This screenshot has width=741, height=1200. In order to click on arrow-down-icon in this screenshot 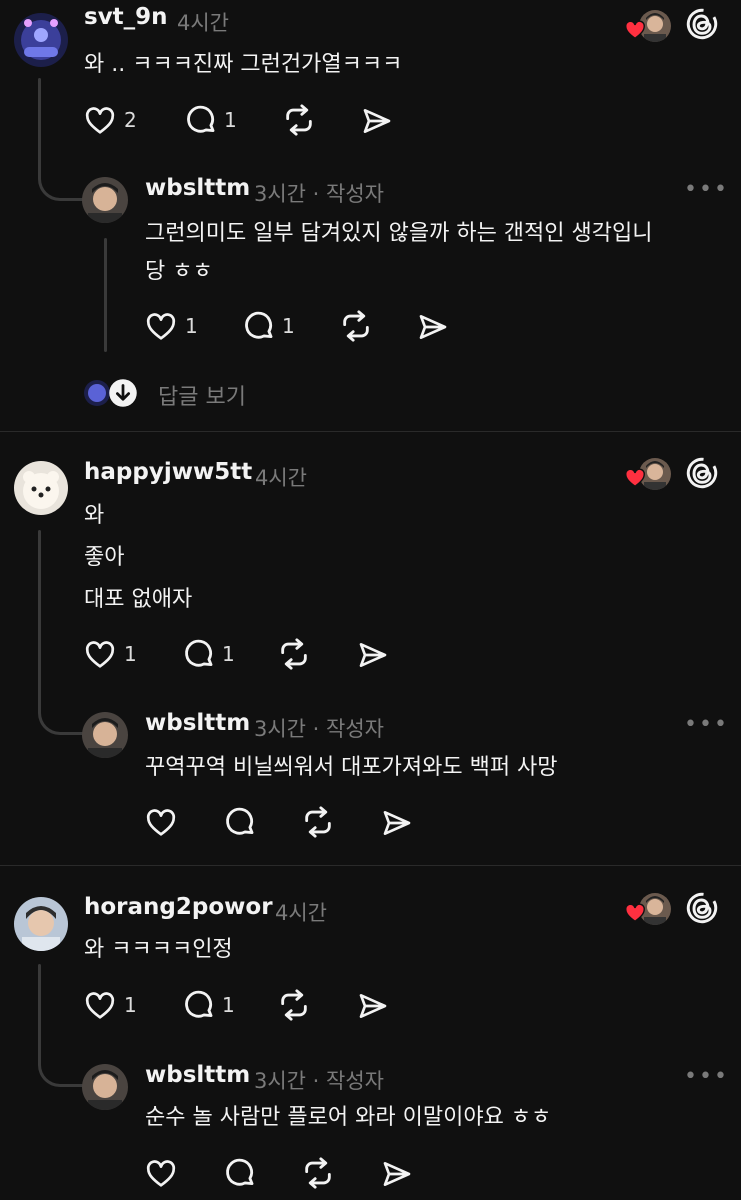, I will do `click(123, 393)`.